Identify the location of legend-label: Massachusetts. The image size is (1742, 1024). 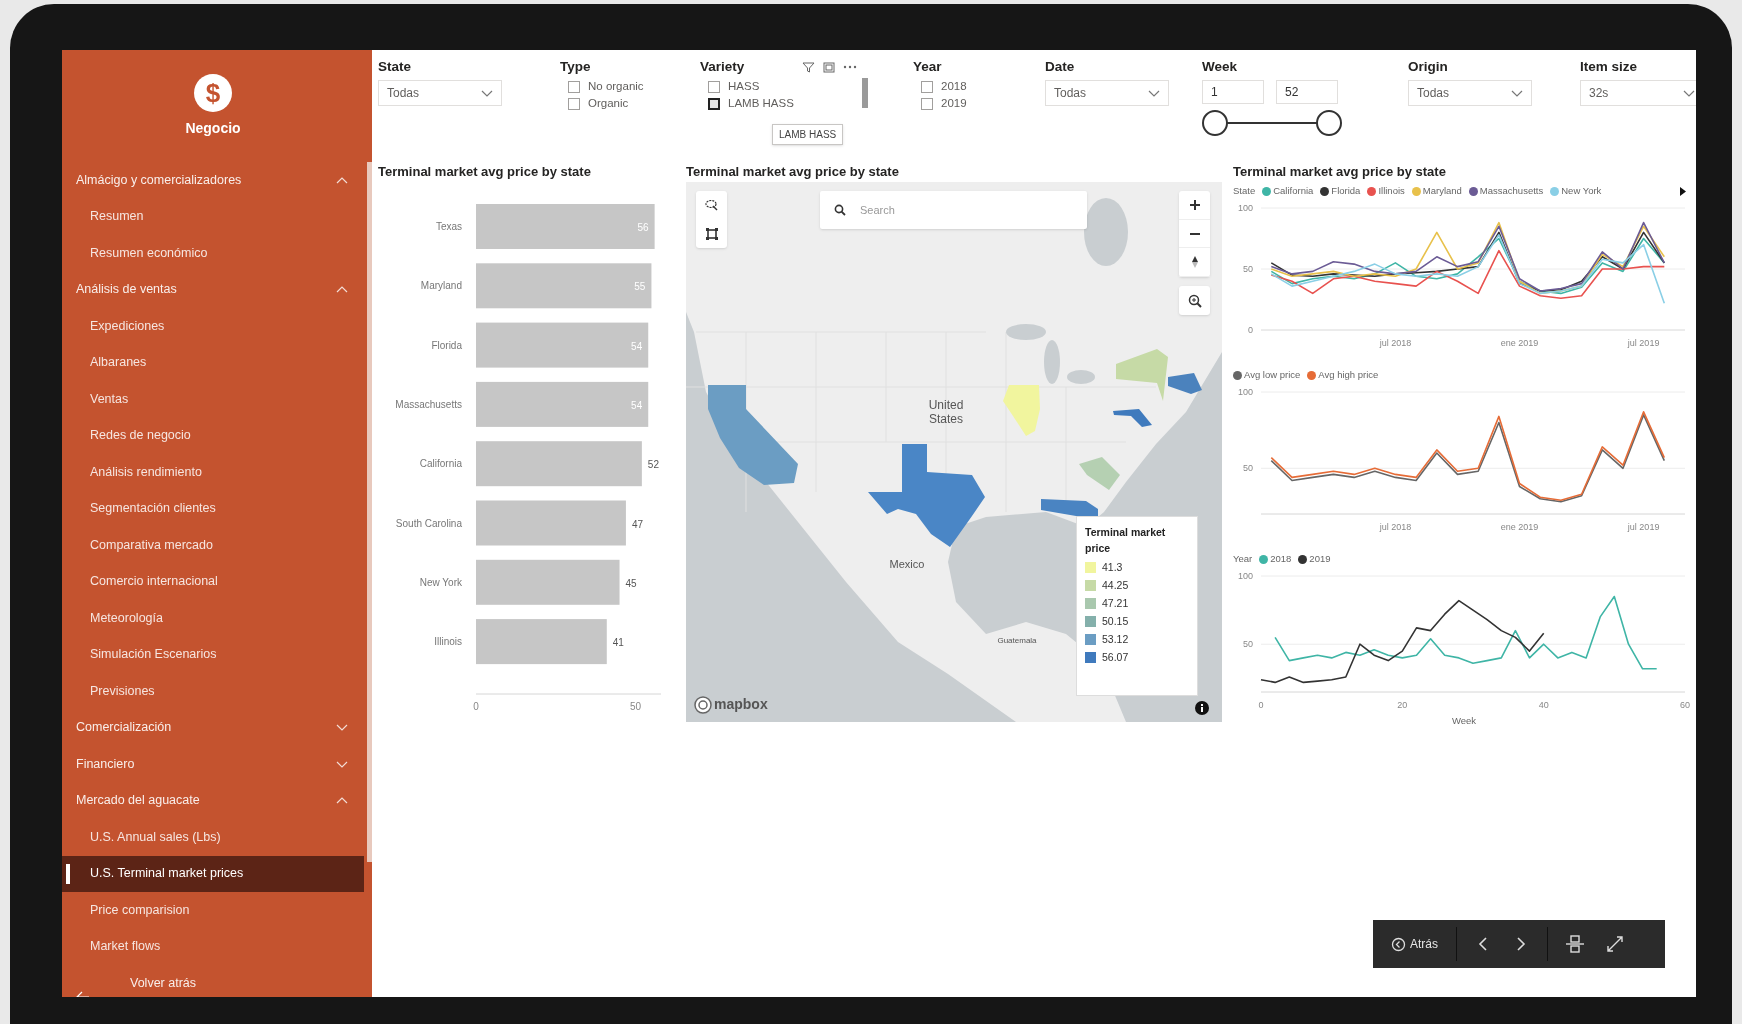
(1511, 190).